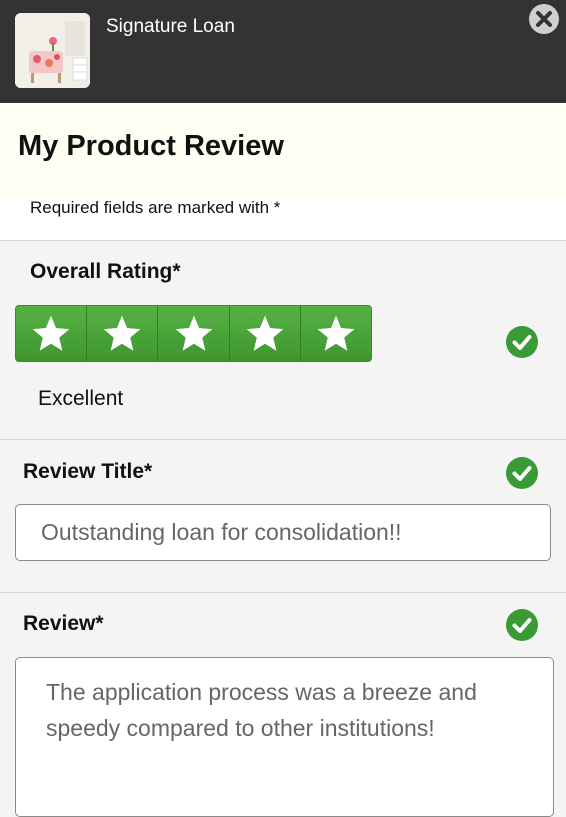 This screenshot has height=817, width=566. What do you see at coordinates (81, 398) in the screenshot?
I see `rating-description: Excellent` at bounding box center [81, 398].